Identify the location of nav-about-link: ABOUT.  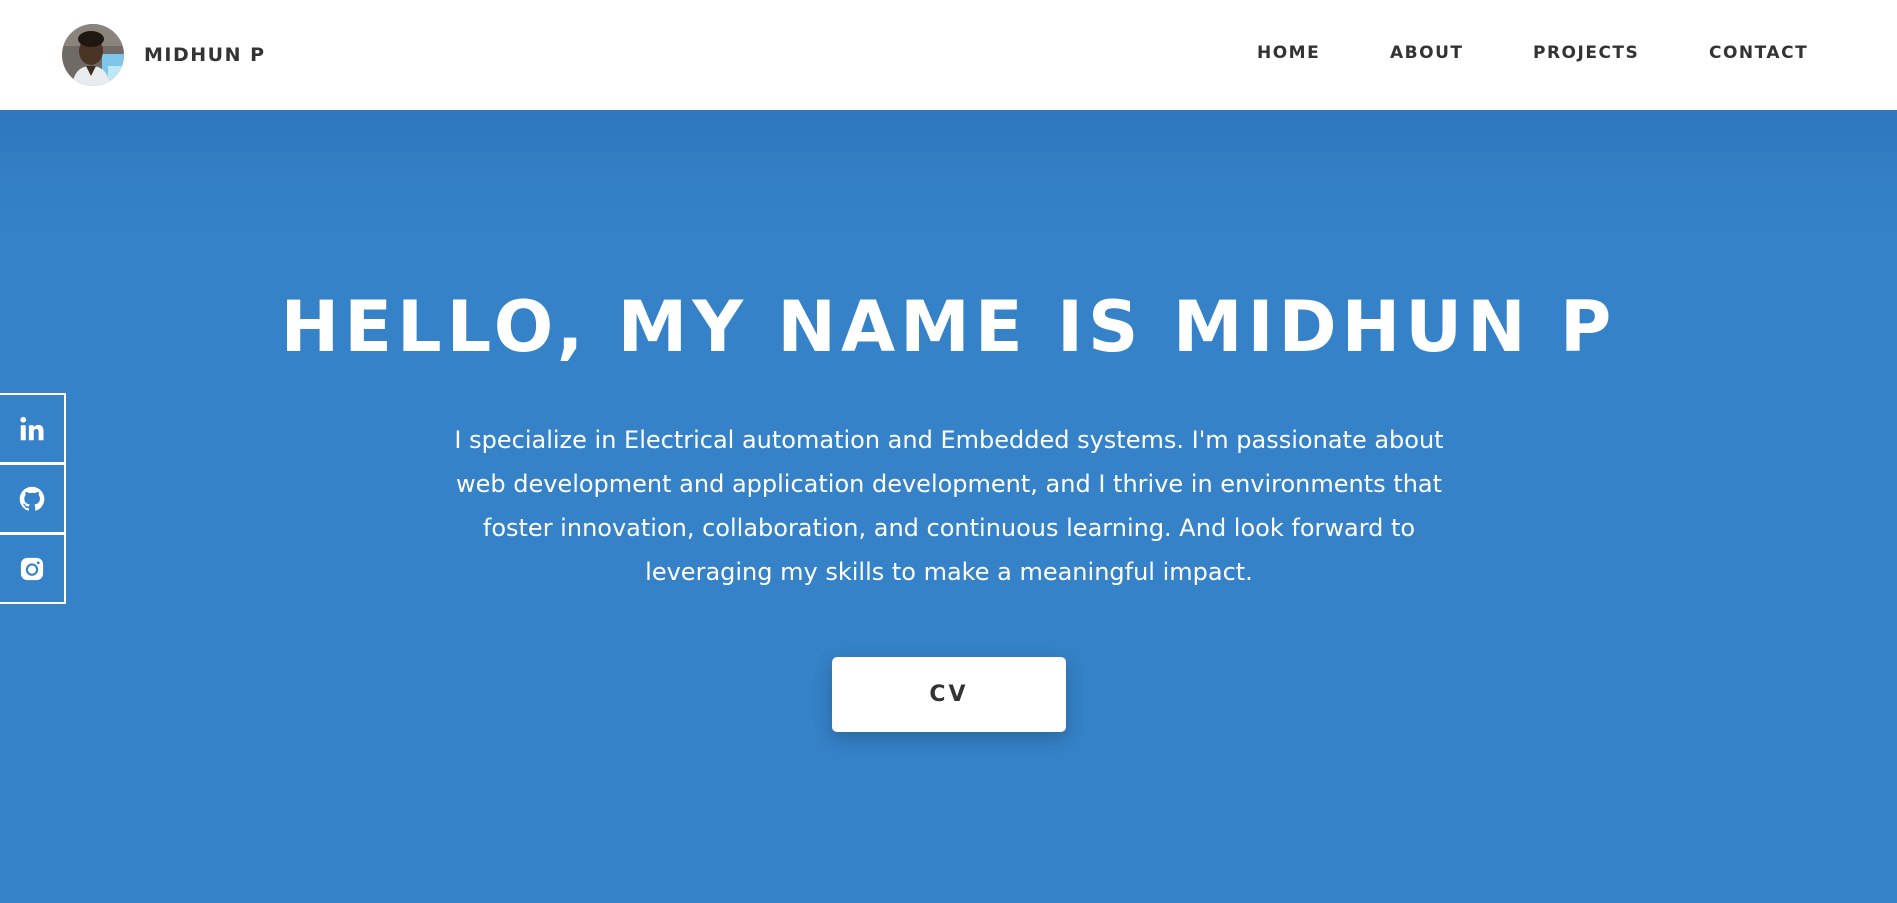
(1426, 53).